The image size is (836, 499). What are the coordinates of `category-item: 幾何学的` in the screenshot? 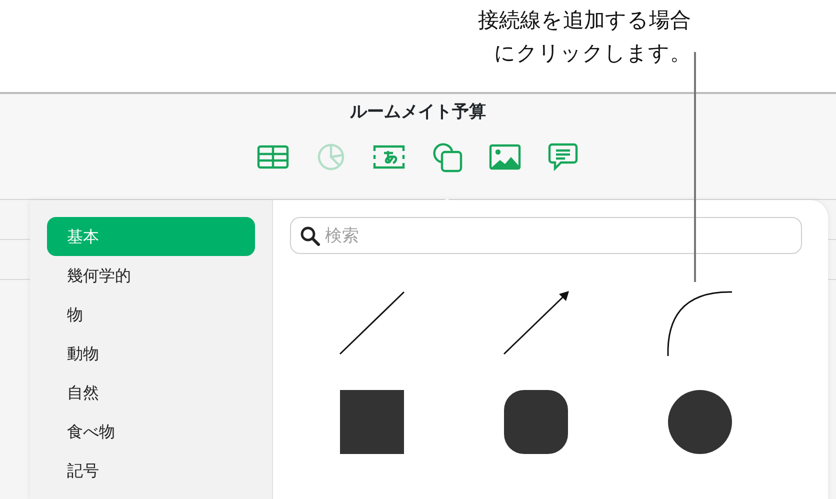 It's located at (151, 275).